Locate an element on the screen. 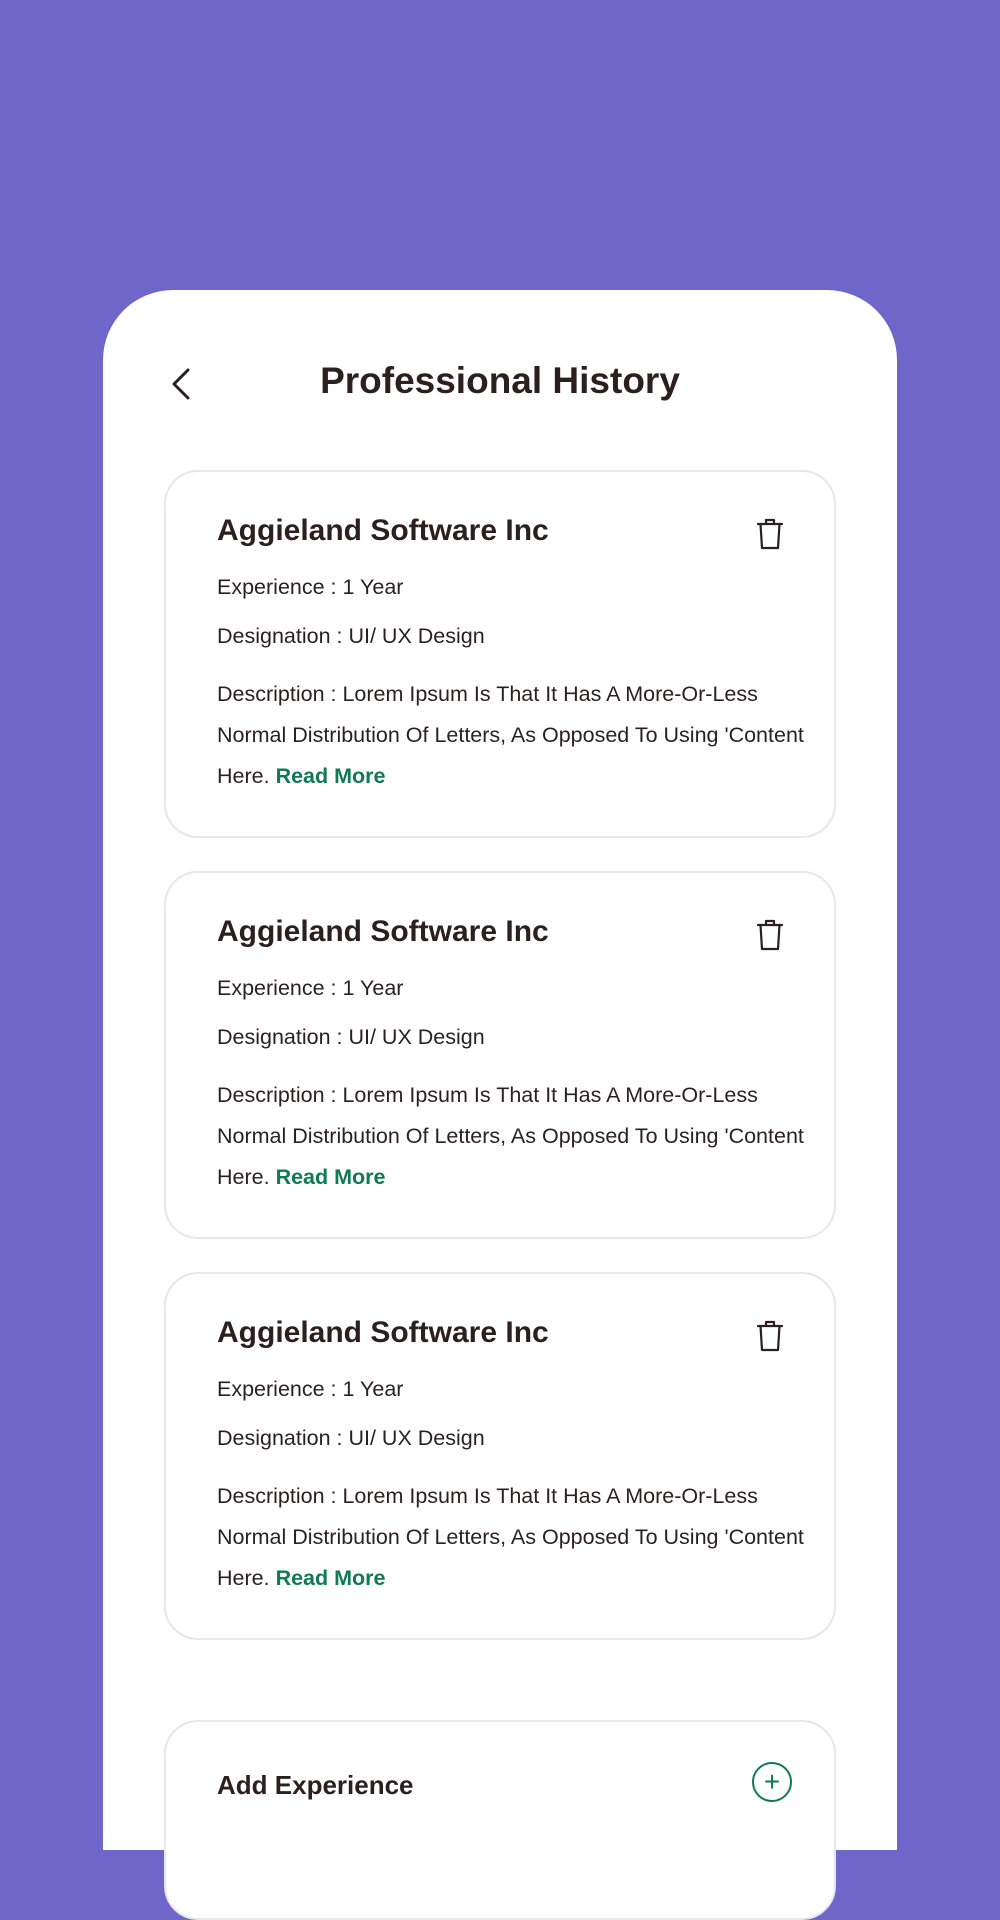  plus-circle-icon: + is located at coordinates (772, 1782).